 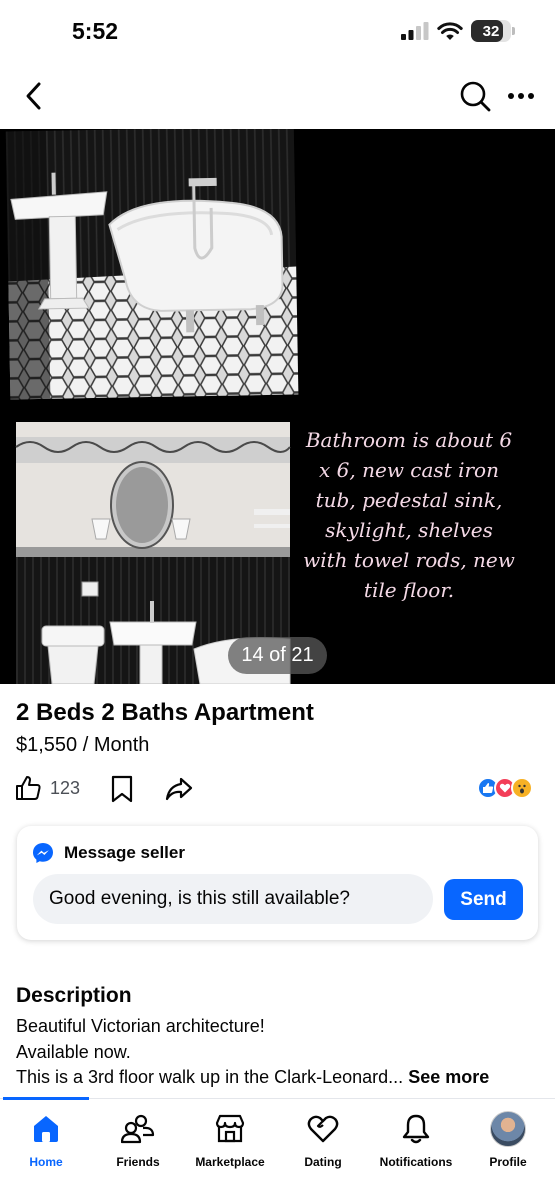 I want to click on thumbs-up-icon, so click(x=28, y=788).